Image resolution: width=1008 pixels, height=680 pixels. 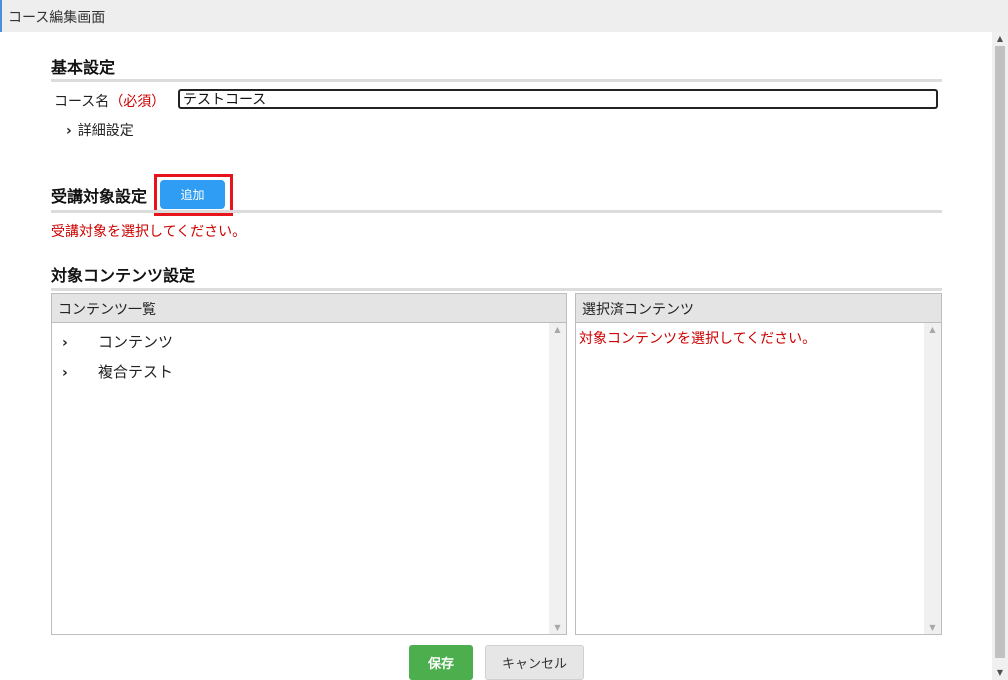 What do you see at coordinates (149, 232) in the screenshot?
I see `target-error-message: 受講対象を選択してください。` at bounding box center [149, 232].